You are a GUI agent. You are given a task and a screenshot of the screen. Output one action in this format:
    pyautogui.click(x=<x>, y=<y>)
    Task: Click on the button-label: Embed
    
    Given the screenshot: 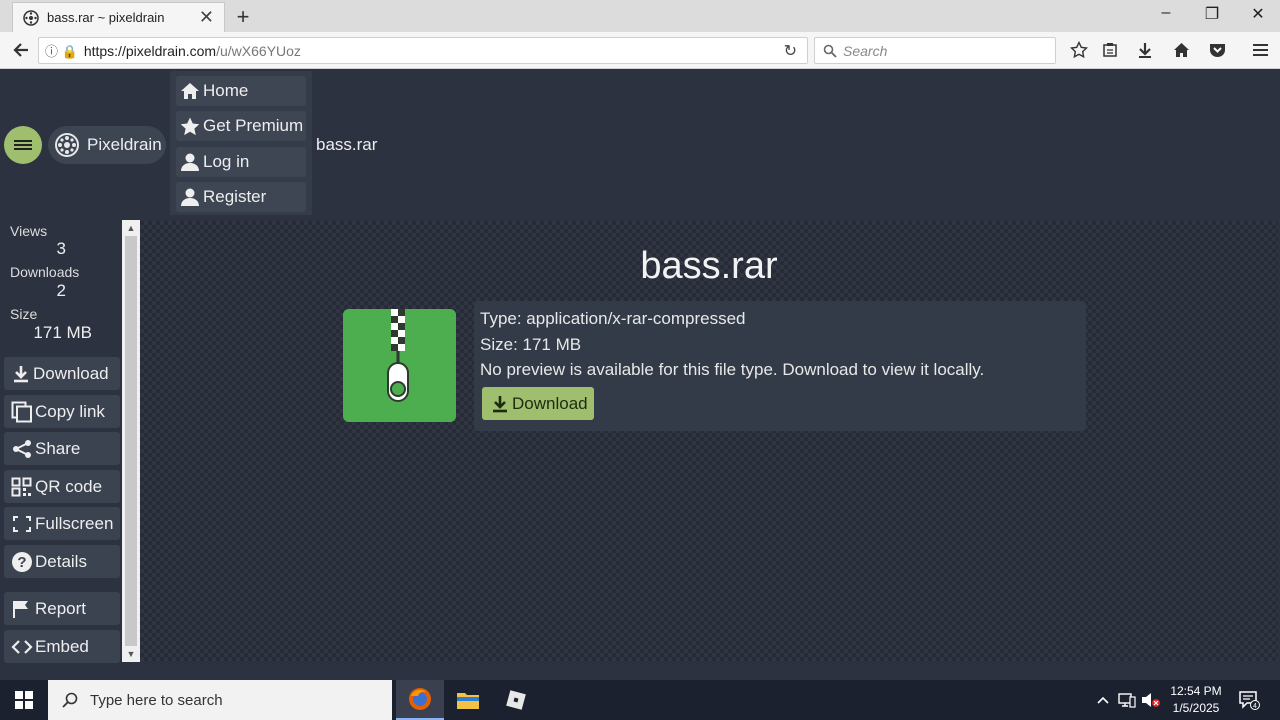 What is the action you would take?
    pyautogui.click(x=62, y=646)
    